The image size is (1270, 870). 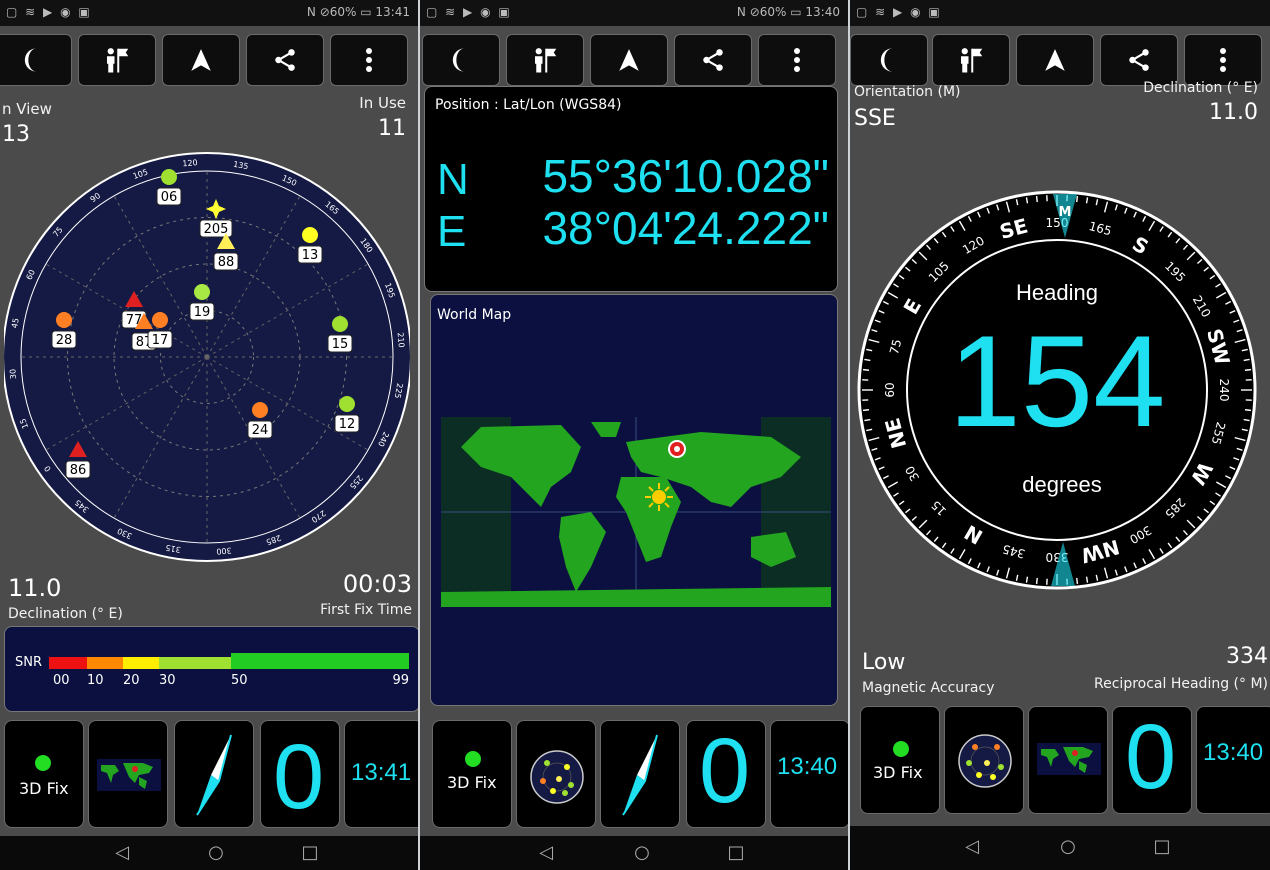 What do you see at coordinates (473, 759) in the screenshot?
I see `fix-status-dot` at bounding box center [473, 759].